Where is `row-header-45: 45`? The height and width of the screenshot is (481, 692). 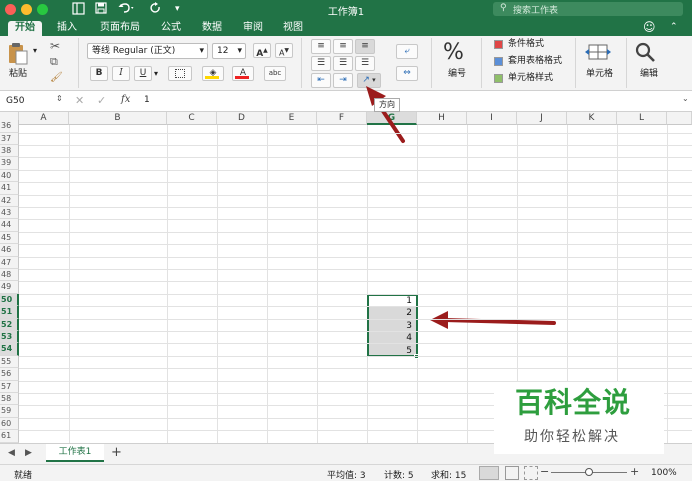
row-header-45: 45 is located at coordinates (9, 238).